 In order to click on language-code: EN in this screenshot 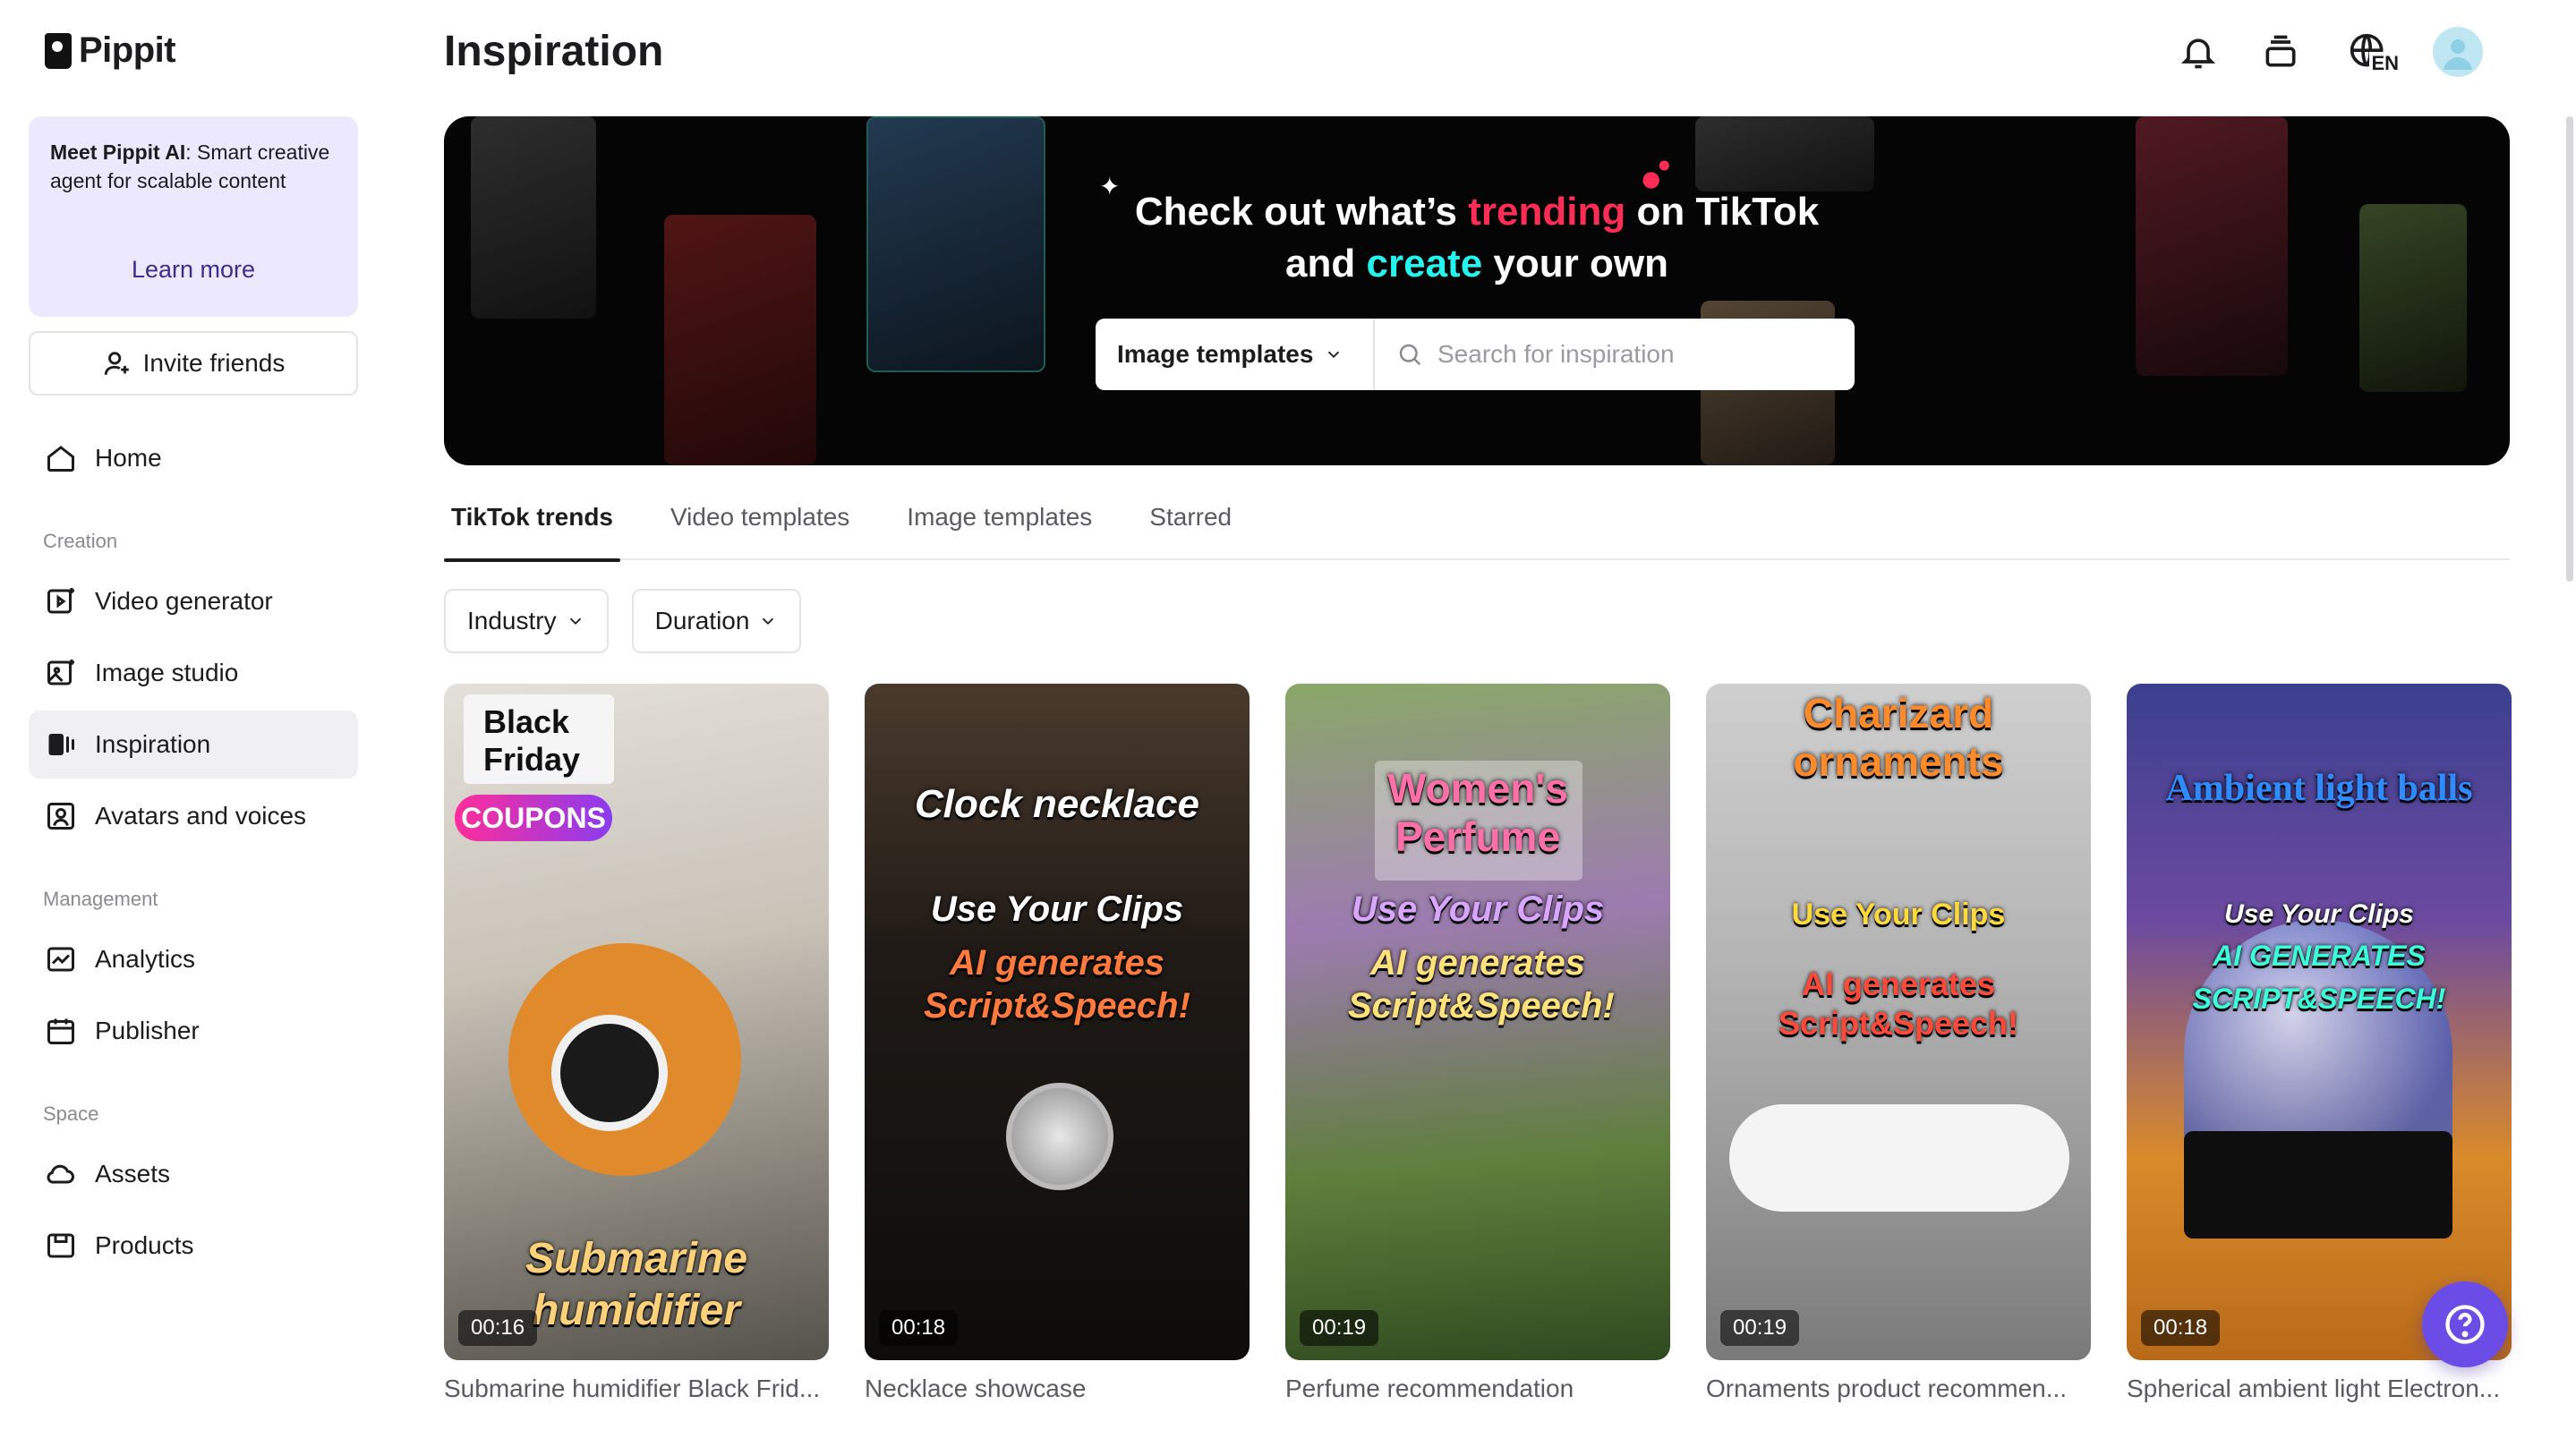, I will do `click(2385, 63)`.